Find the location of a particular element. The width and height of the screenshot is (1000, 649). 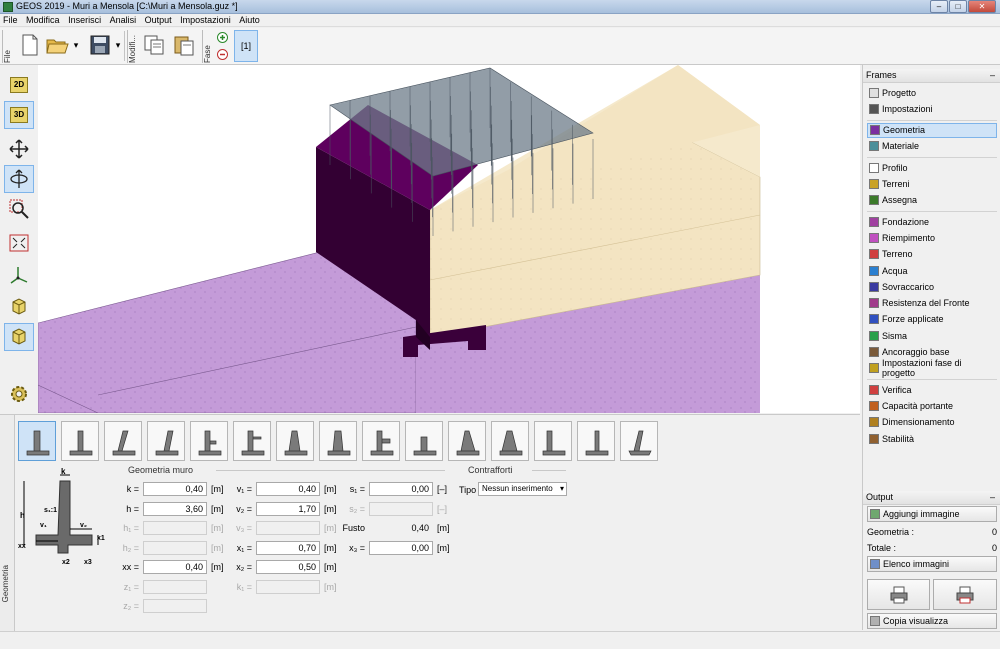

frame-item-progetto: Progetto is located at coordinates (932, 92).